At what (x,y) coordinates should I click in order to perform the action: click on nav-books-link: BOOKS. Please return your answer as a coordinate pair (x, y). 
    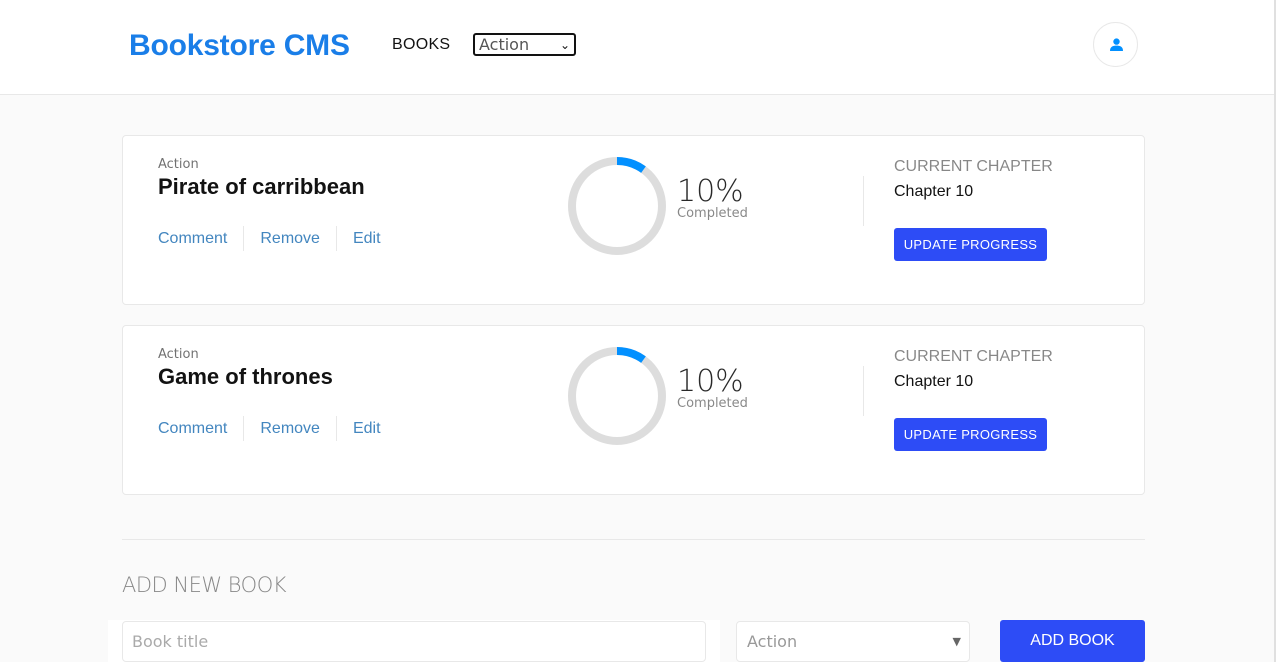
    Looking at the image, I should click on (421, 45).